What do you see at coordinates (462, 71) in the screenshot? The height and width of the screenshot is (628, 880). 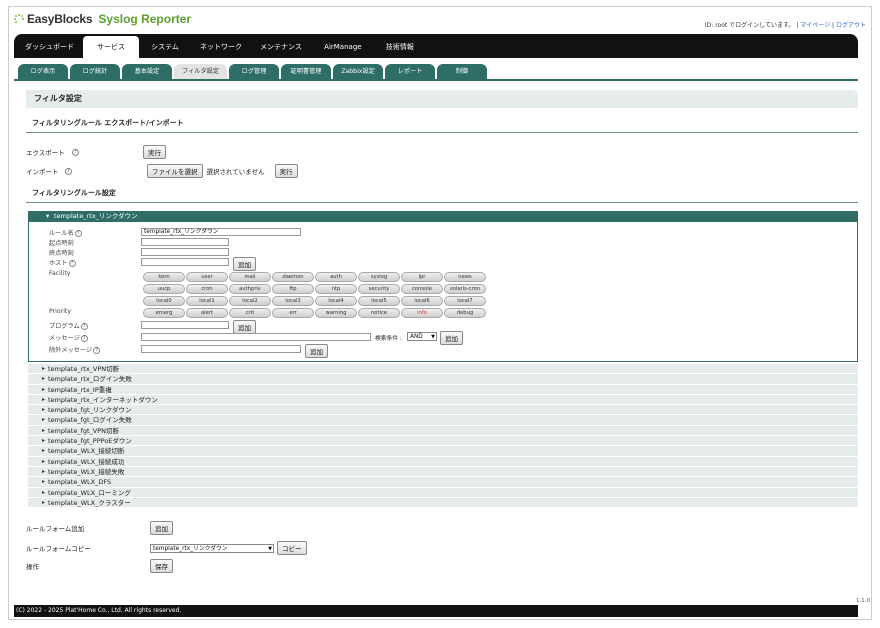 I see `tab-control: 制御` at bounding box center [462, 71].